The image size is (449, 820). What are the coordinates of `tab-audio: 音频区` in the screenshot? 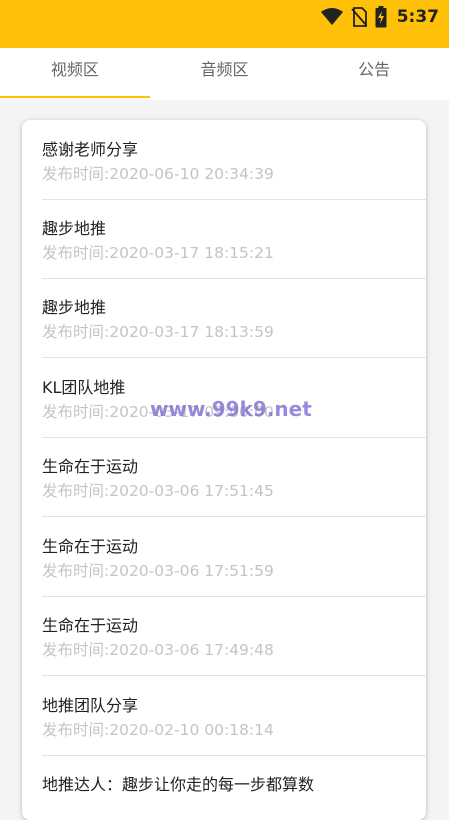 It's located at (225, 74).